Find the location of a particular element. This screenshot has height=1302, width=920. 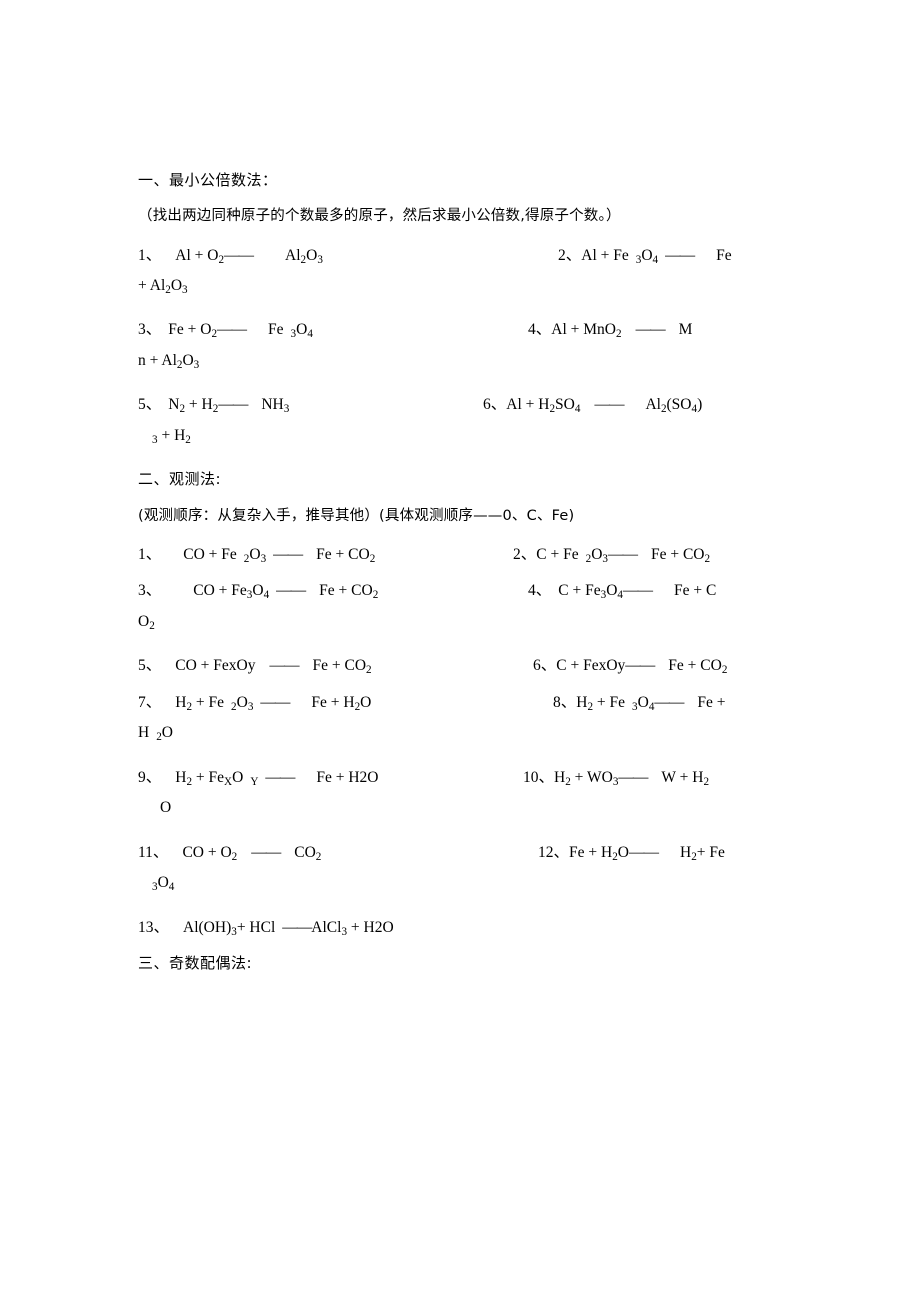

section-note-1: （找出两边同种原子的个数最多的原子，然后求最小公倍数,得原子个数。） is located at coordinates (379, 216).